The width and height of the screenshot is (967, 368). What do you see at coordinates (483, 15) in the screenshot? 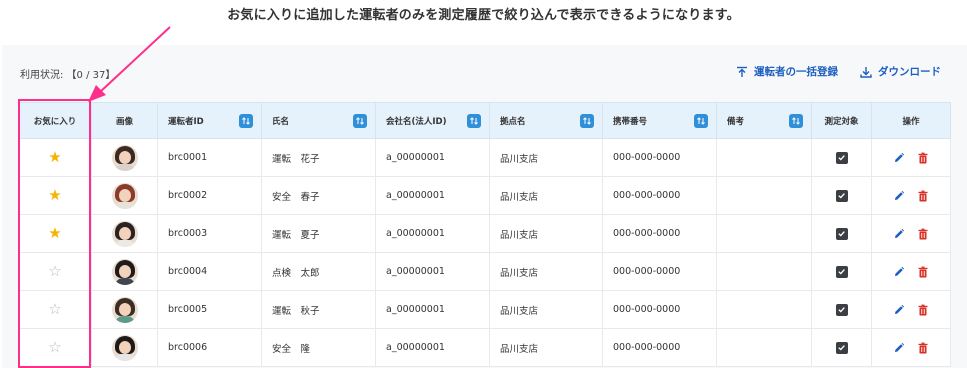
I see `annotation-caption: お気に入りに追加した運転者のみを測定履歴で絞り込んで表示できるようになります。` at bounding box center [483, 15].